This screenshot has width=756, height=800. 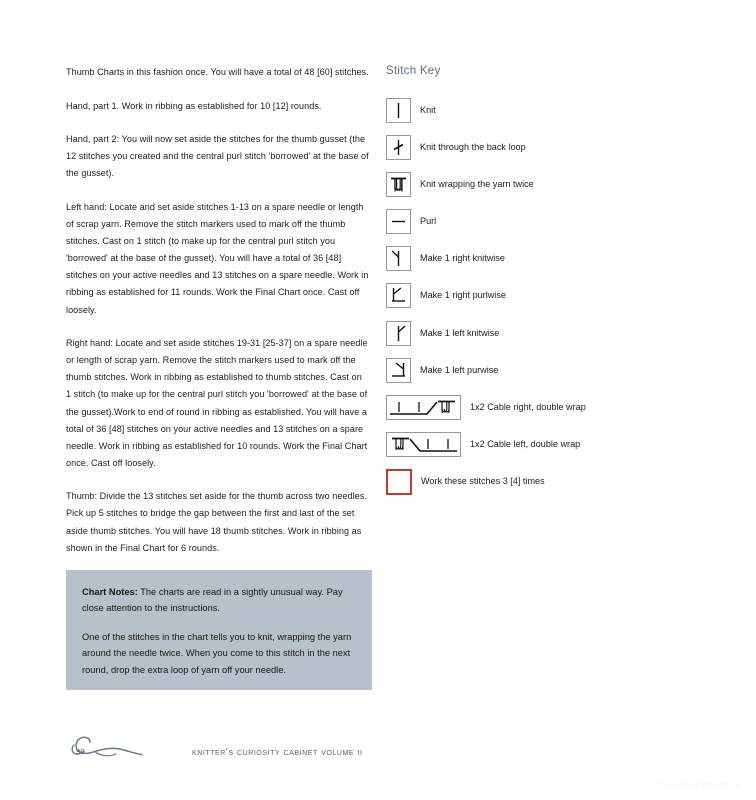 I want to click on stitch-key-label: Purl, so click(x=428, y=221).